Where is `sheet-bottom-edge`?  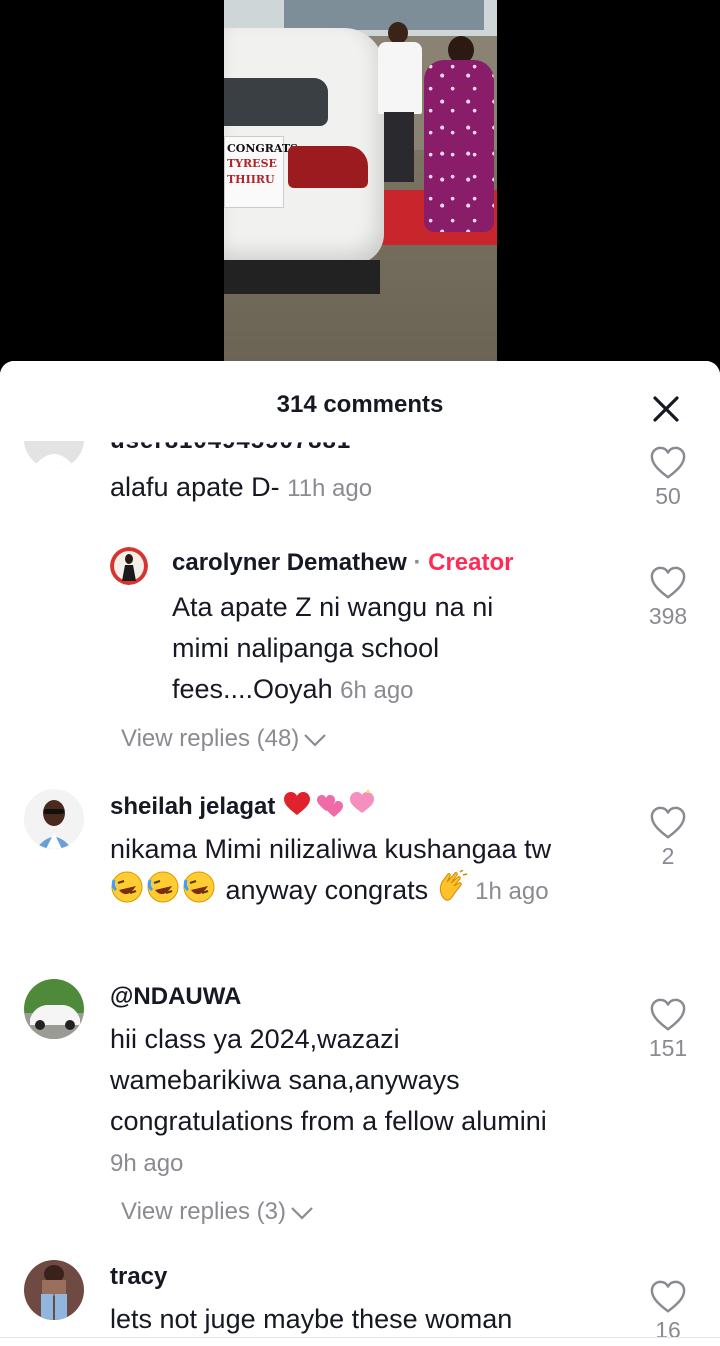
sheet-bottom-edge is located at coordinates (360, 1341).